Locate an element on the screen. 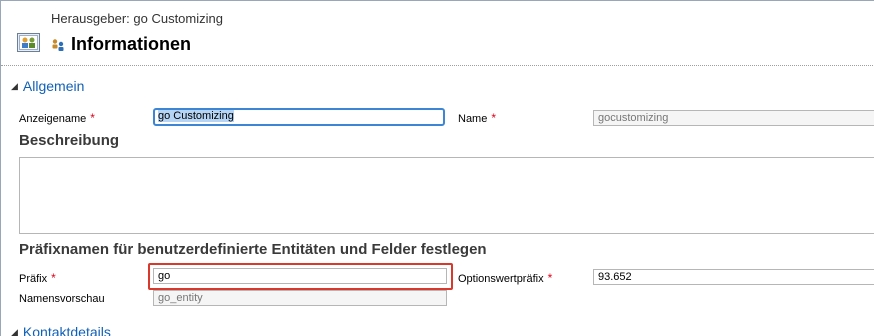 The width and height of the screenshot is (874, 336). name-label: Name * is located at coordinates (477, 118).